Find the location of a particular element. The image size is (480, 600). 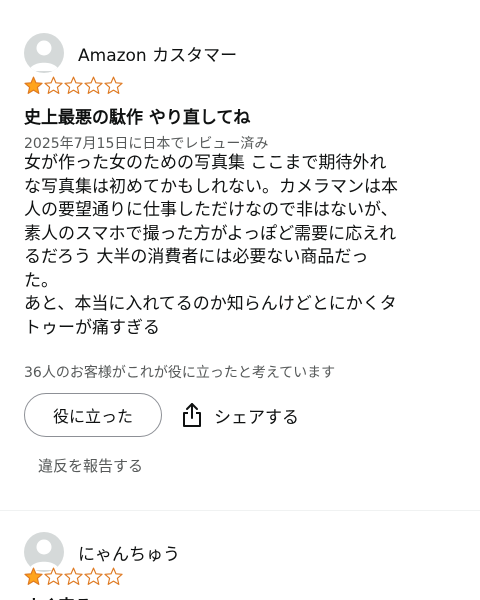

review-body-line: 女が作った女のための写真集 ここまで期待外れ is located at coordinates (205, 163).